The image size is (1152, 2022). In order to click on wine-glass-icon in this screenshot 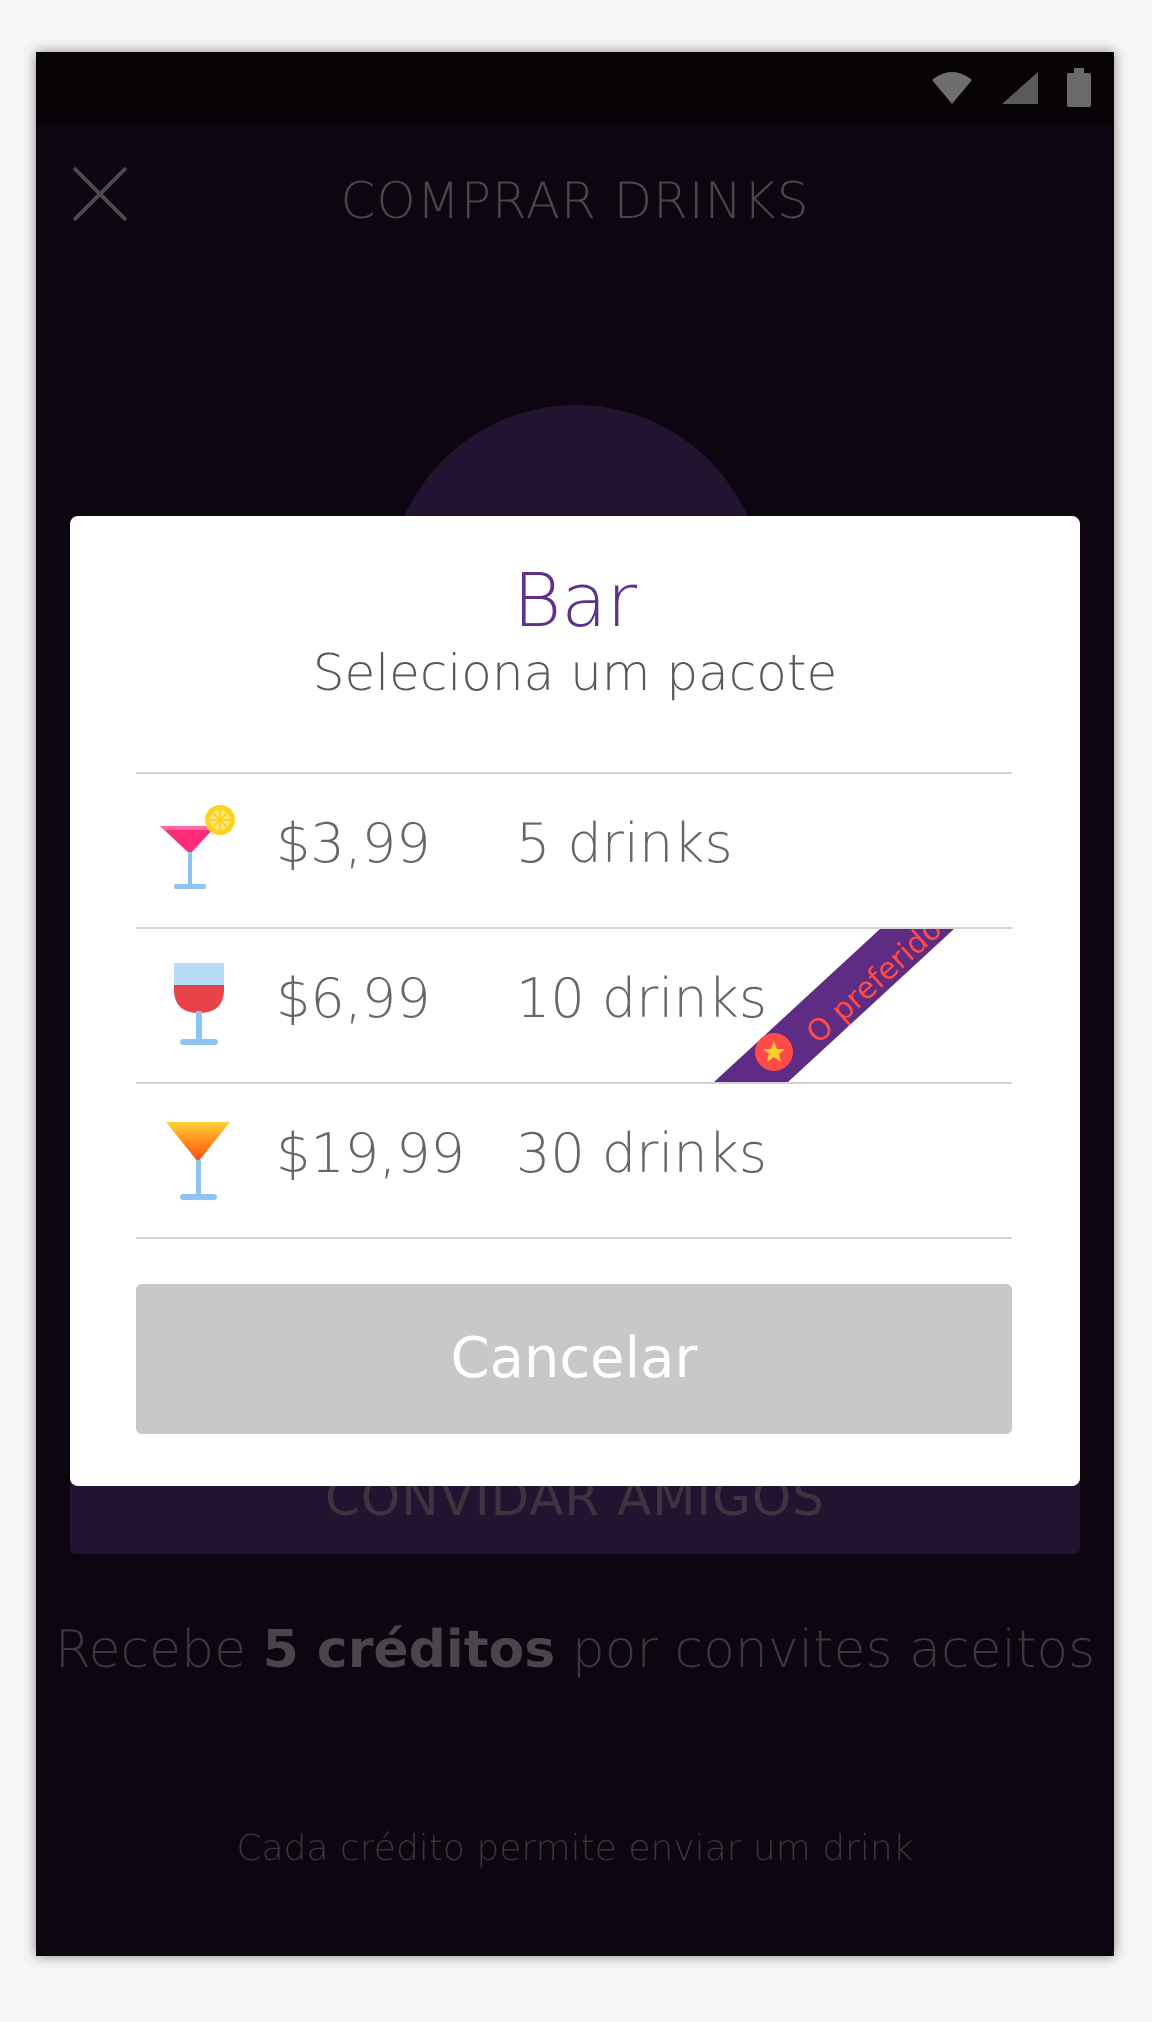, I will do `click(199, 1004)`.